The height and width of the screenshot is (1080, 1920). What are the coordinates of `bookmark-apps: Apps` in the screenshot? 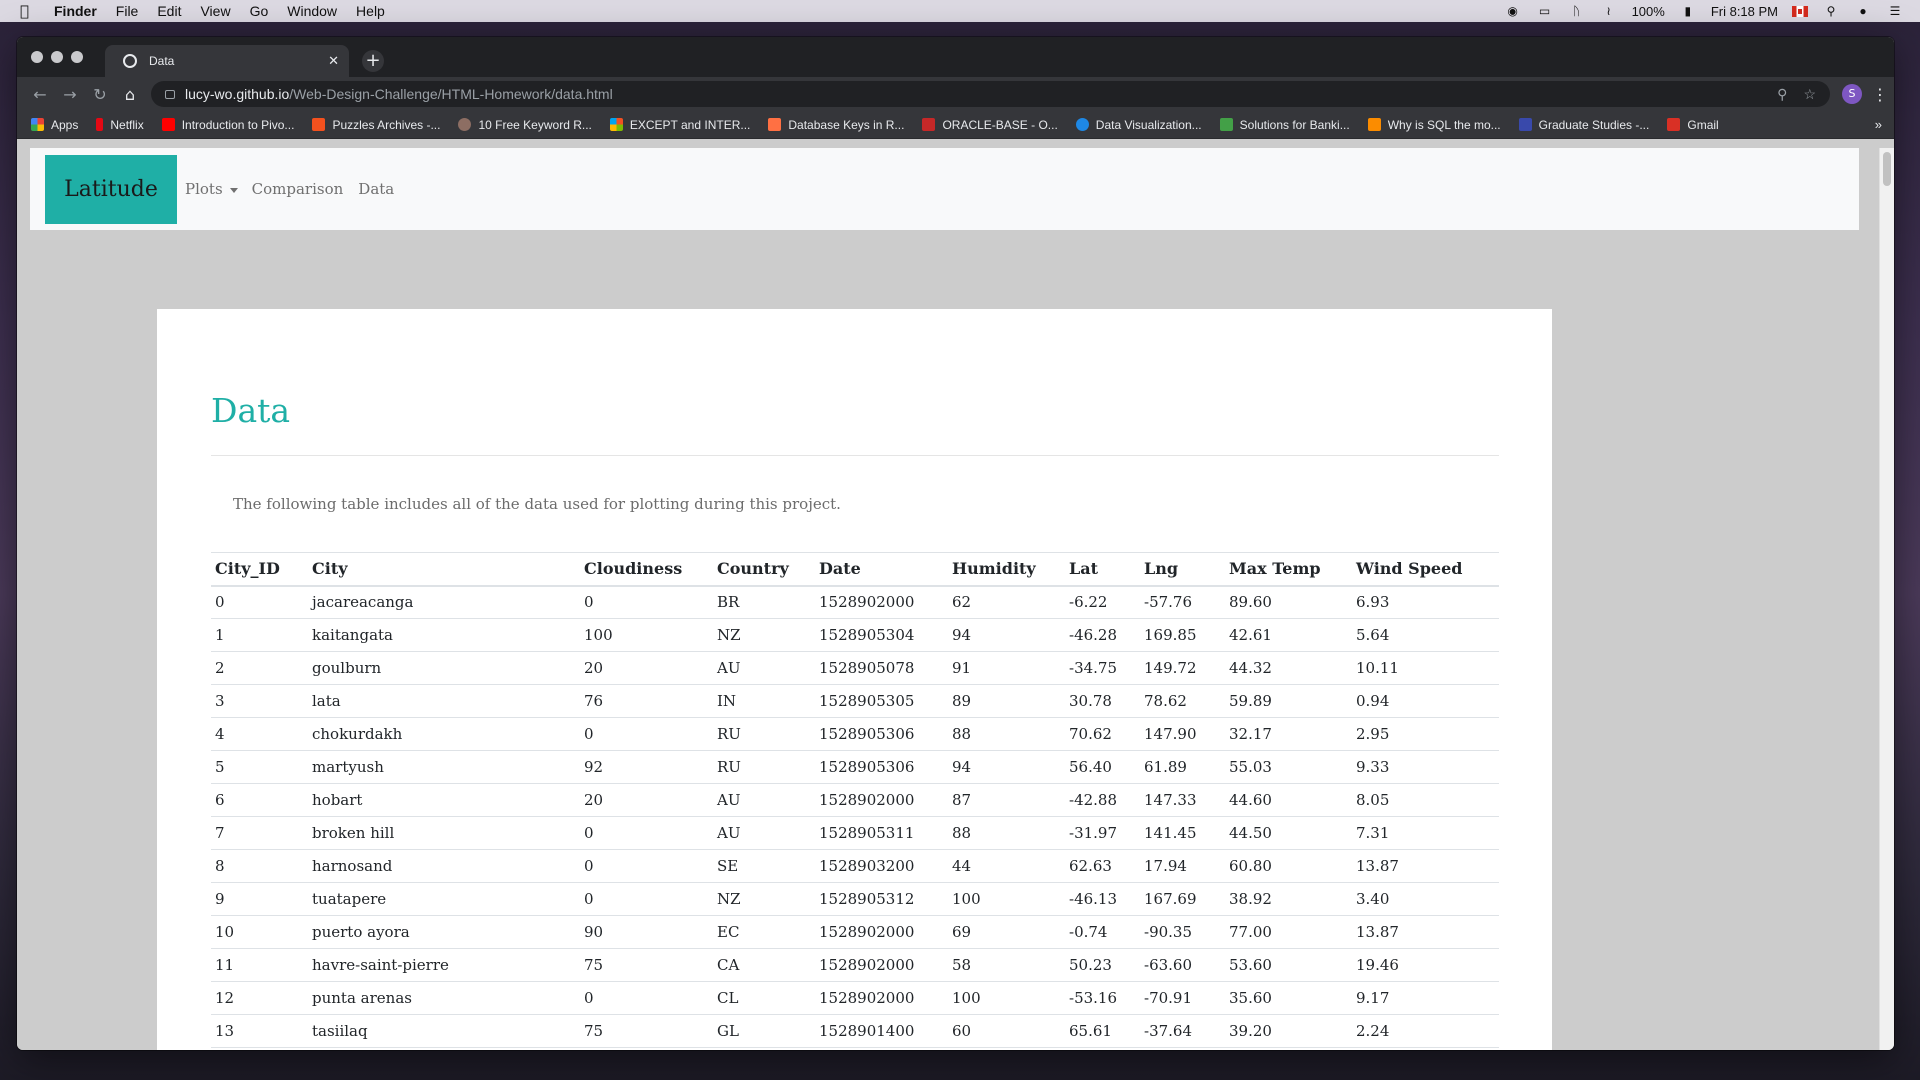 It's located at (54, 125).